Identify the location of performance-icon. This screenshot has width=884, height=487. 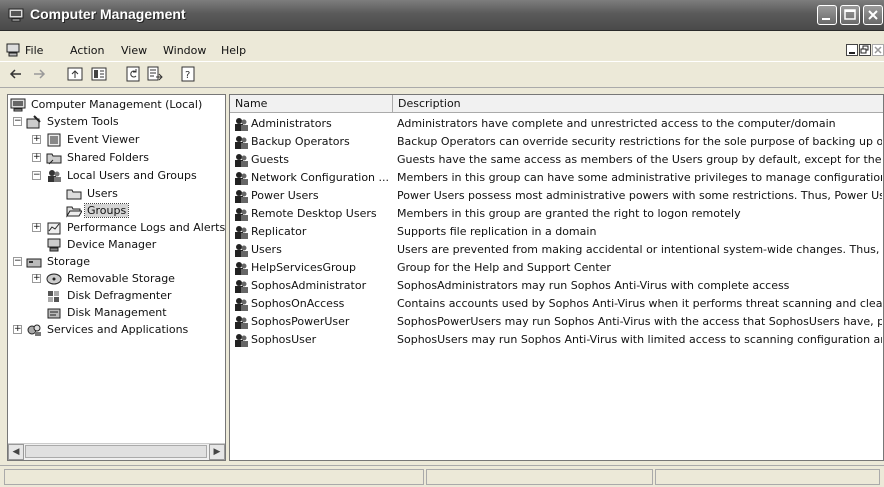
(54, 228).